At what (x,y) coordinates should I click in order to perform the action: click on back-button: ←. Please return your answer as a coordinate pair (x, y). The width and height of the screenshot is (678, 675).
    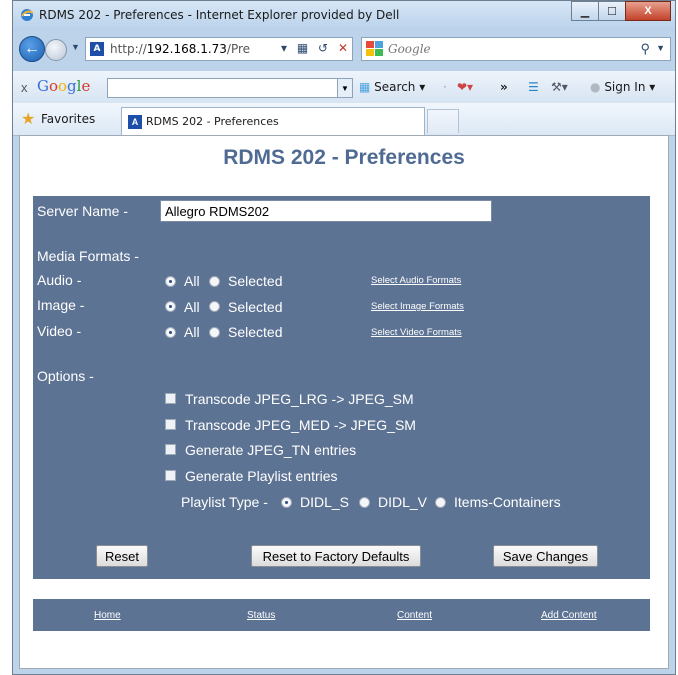
    Looking at the image, I should click on (32, 49).